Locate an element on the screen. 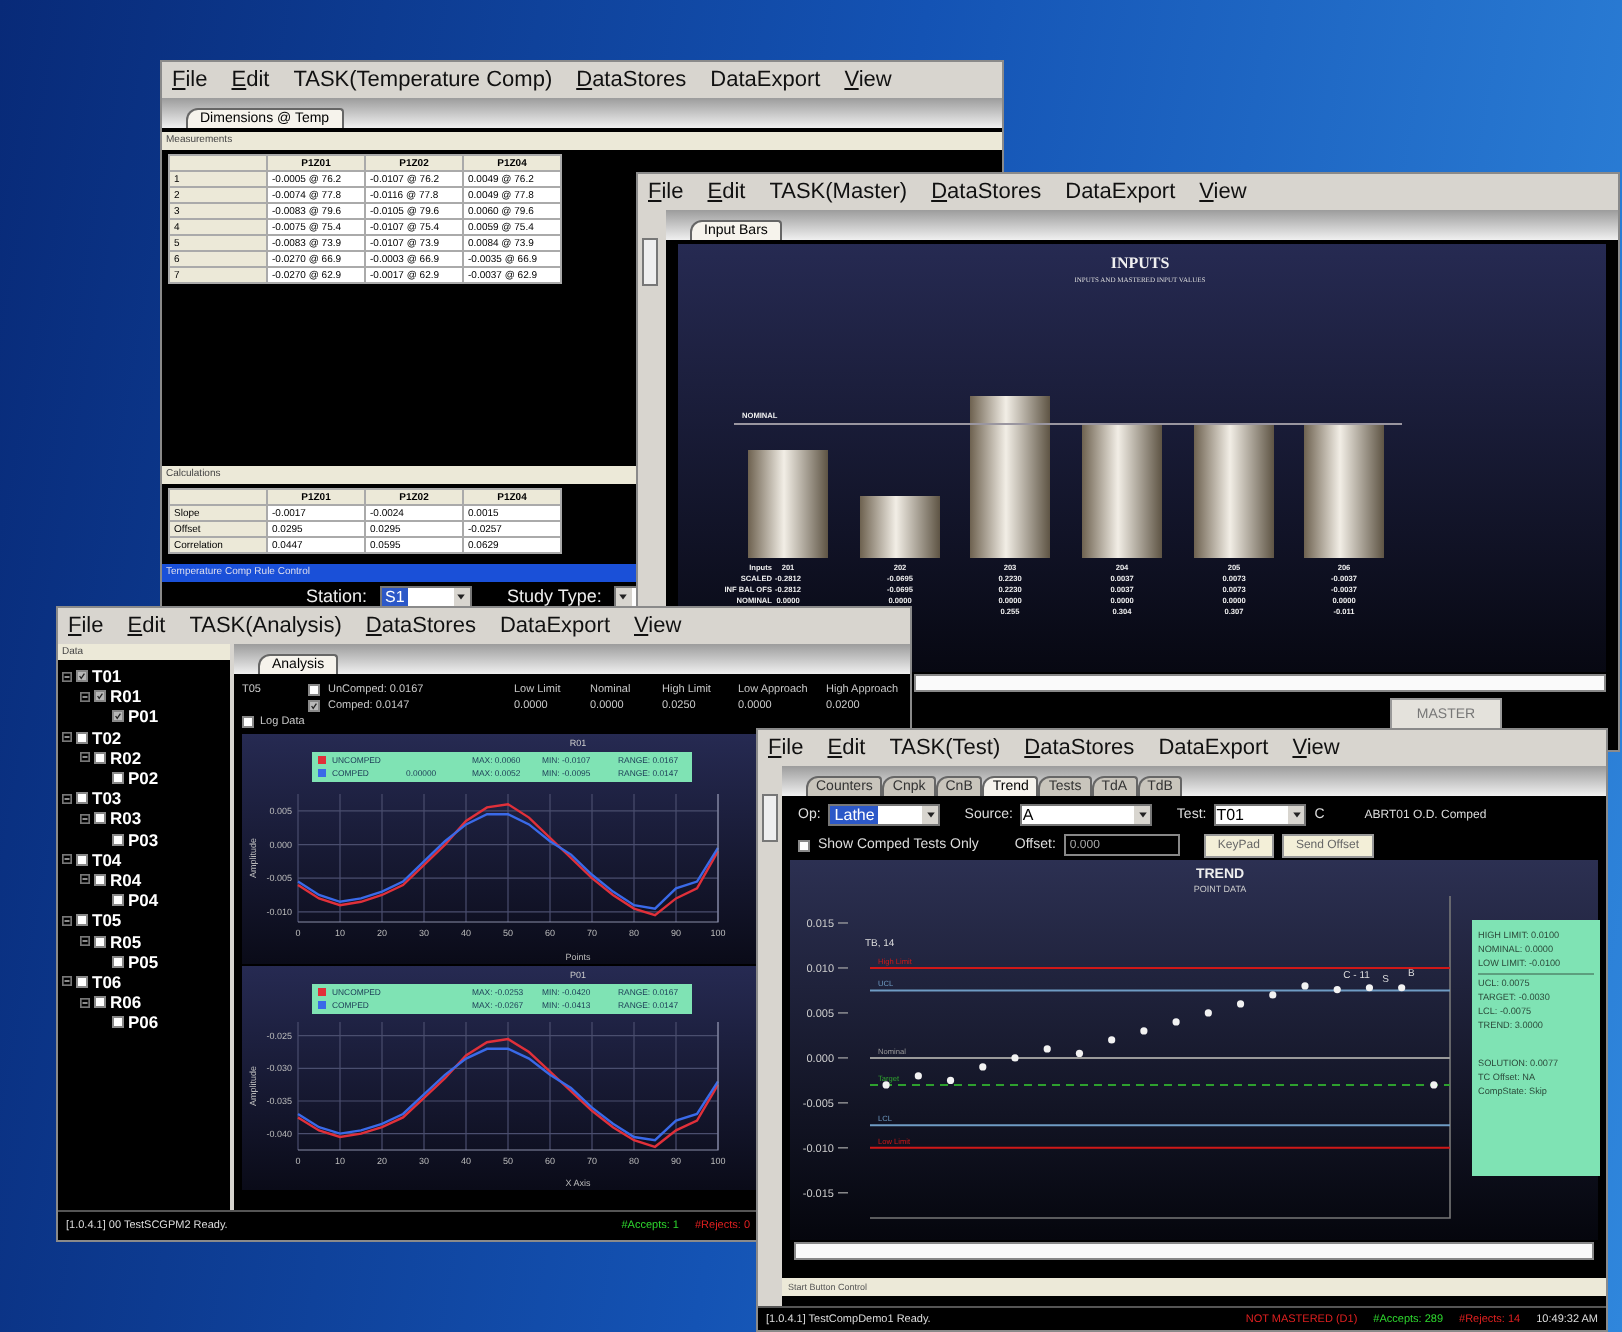 This screenshot has width=1622, height=1332. tree-item: P04 is located at coordinates (143, 900).